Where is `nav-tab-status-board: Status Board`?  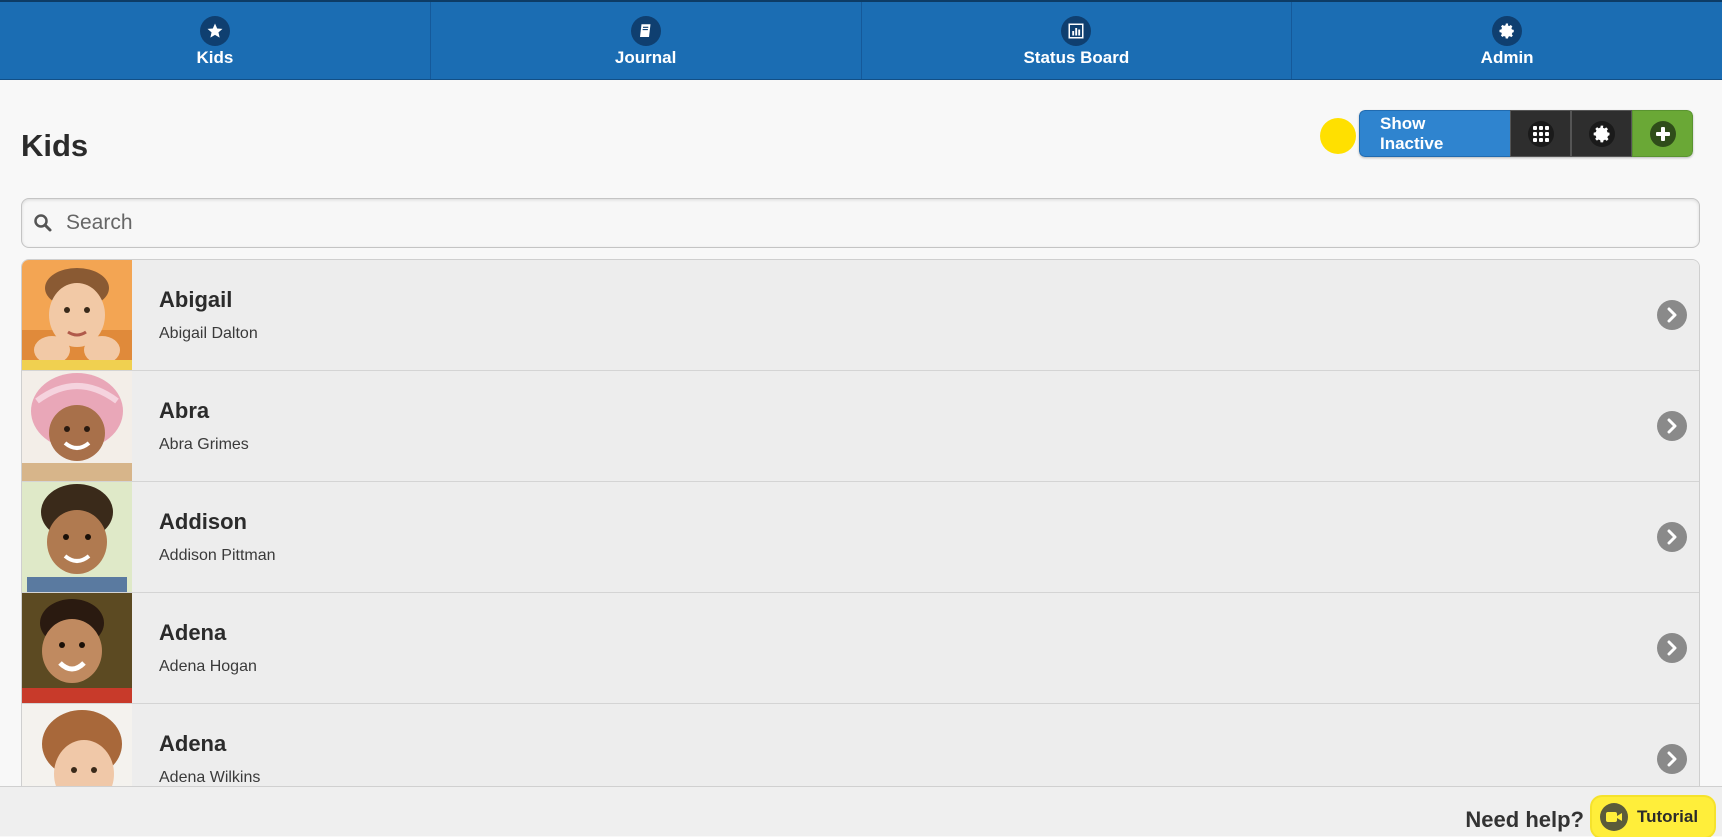
nav-tab-status-board: Status Board is located at coordinates (1077, 40).